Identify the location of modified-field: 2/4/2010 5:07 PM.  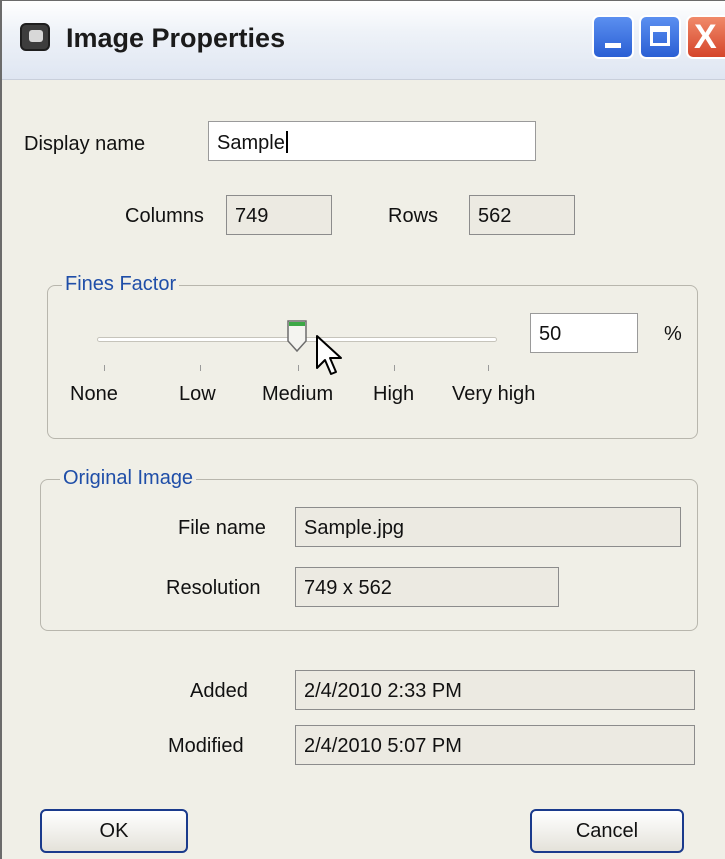
(495, 745).